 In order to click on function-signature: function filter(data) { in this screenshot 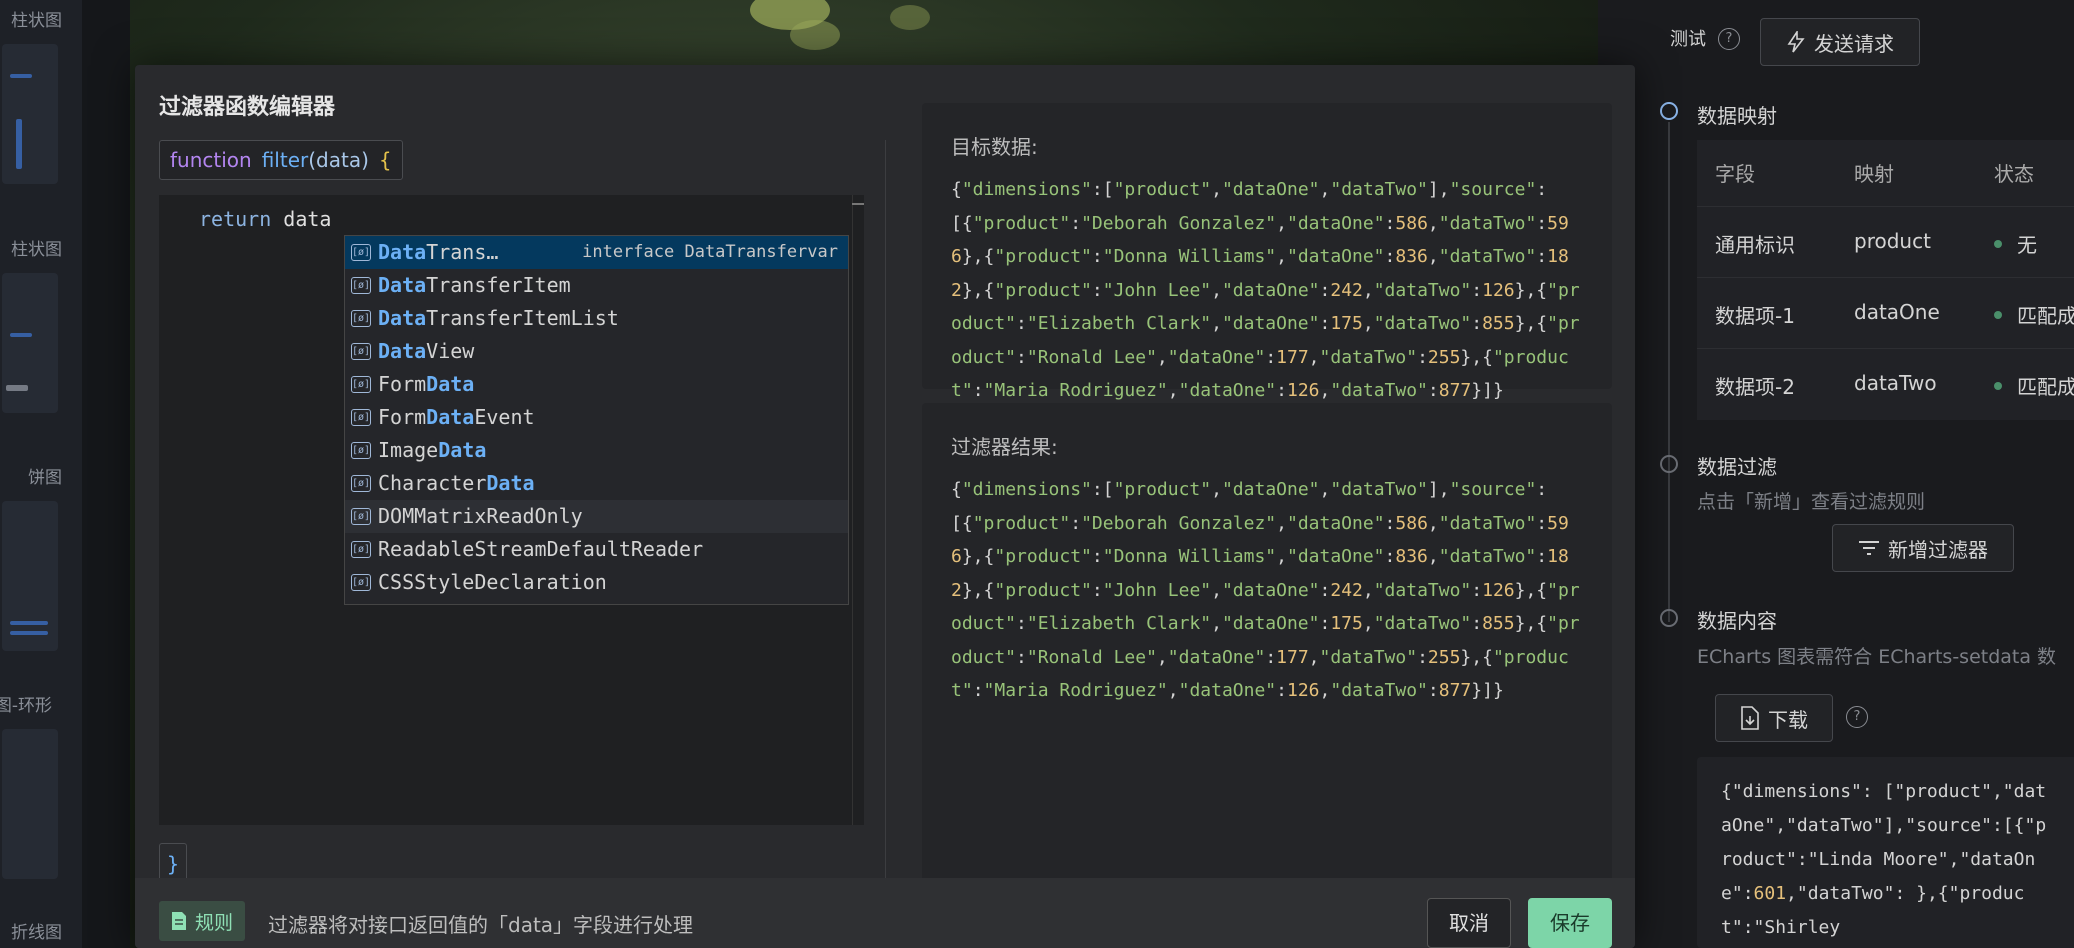, I will do `click(281, 160)`.